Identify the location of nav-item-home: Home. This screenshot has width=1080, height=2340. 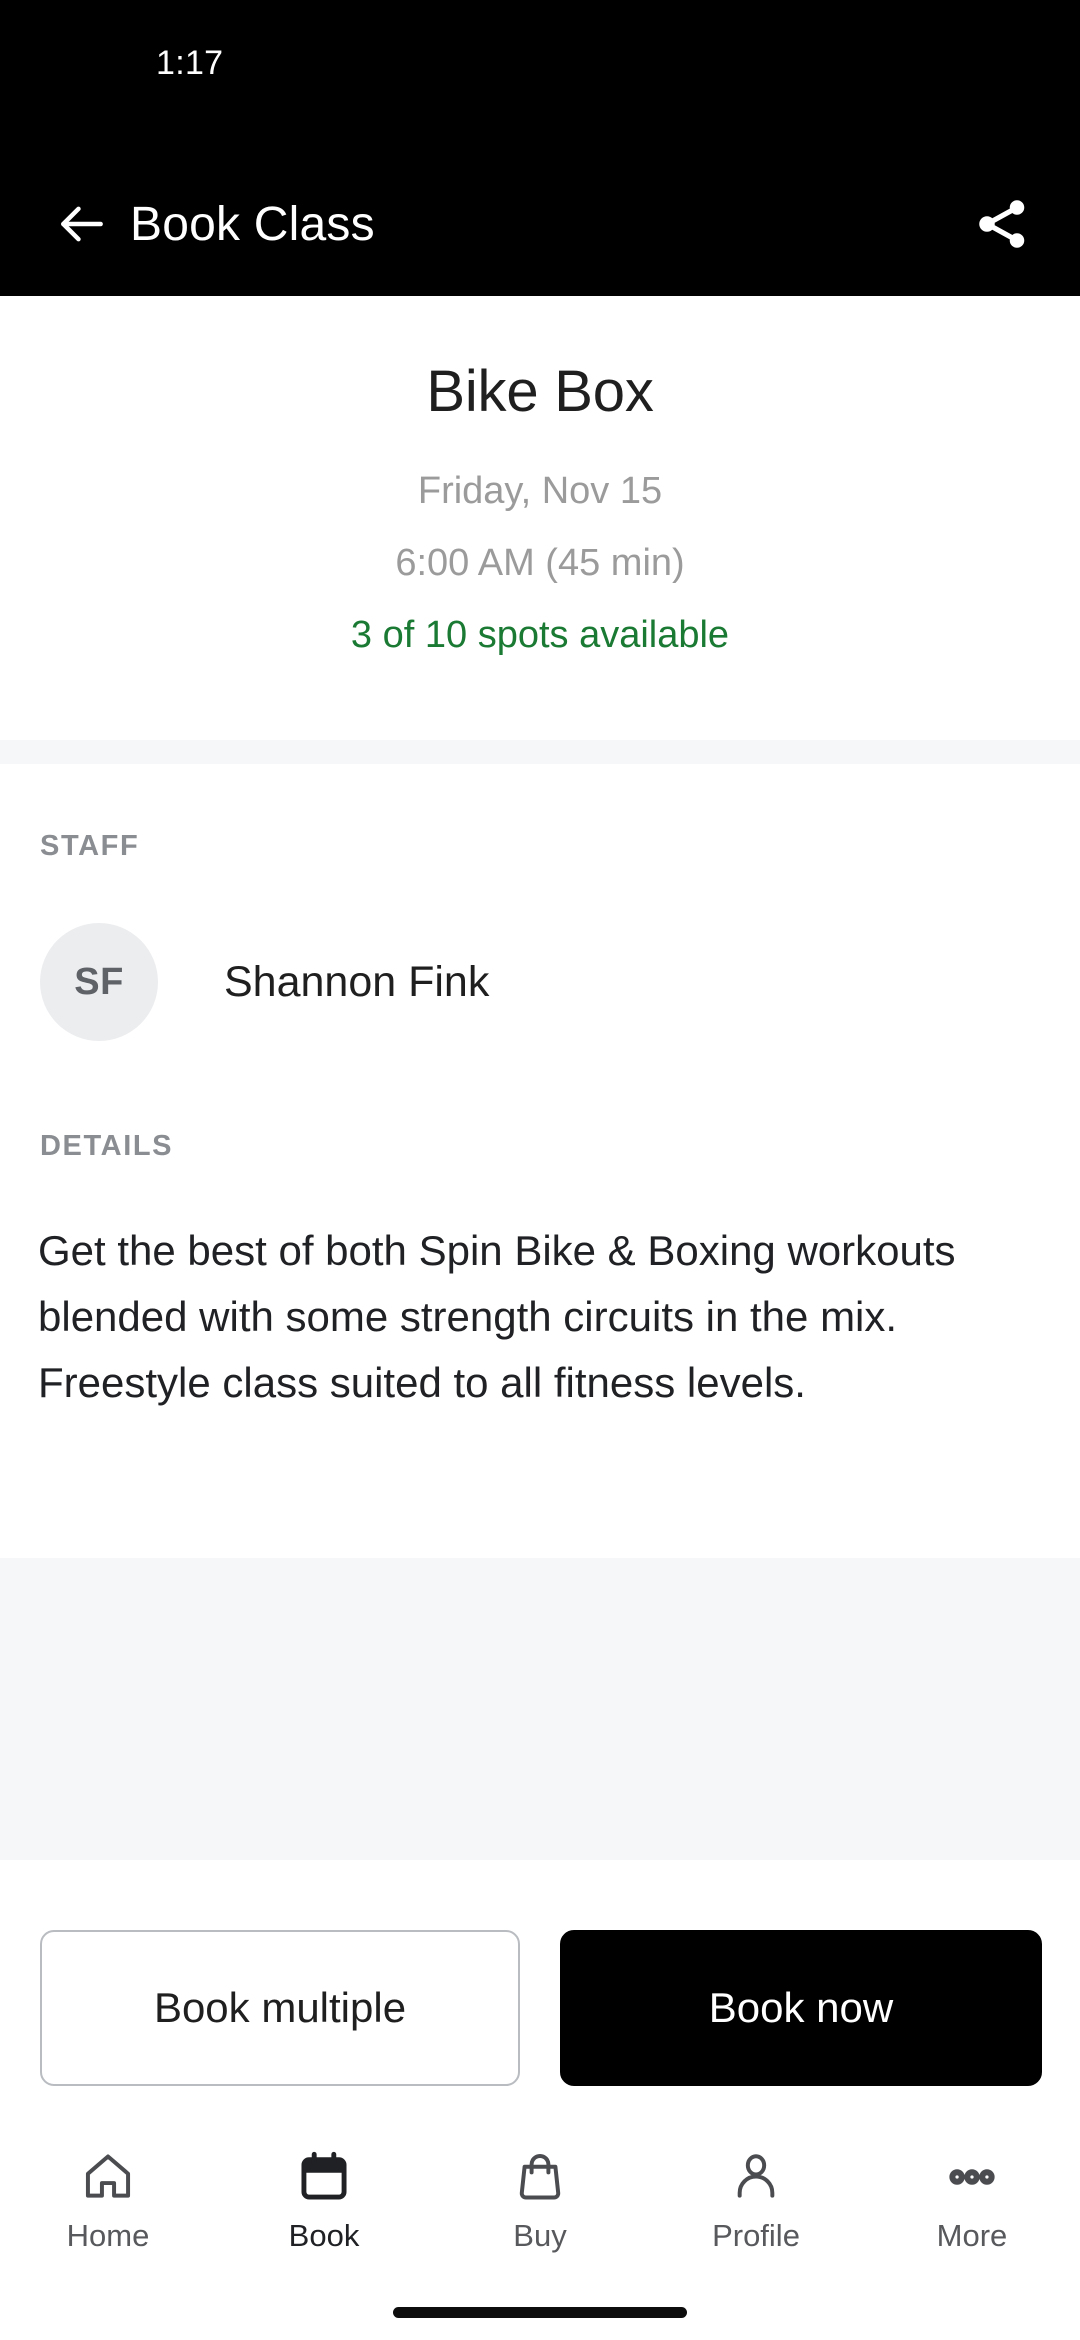
(108, 2204).